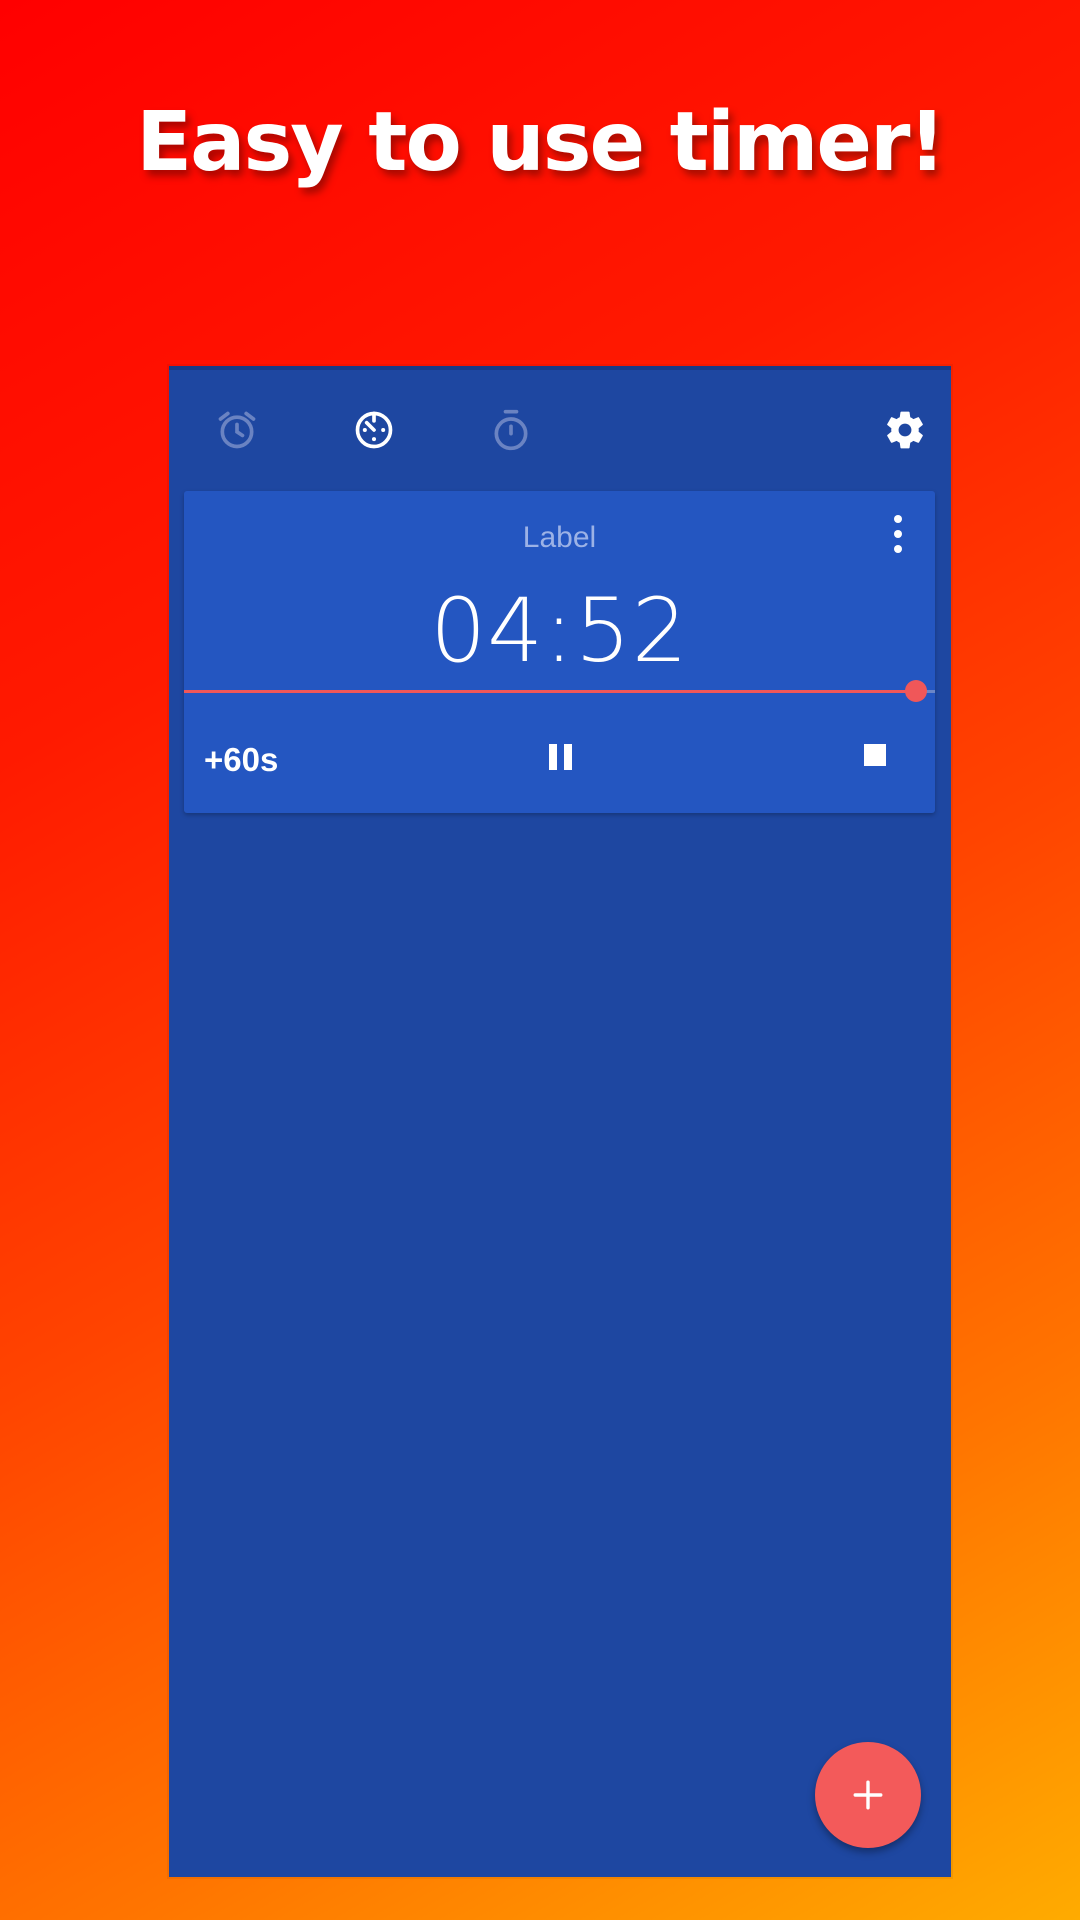 This screenshot has height=1920, width=1080. I want to click on tab-stopwatch, so click(511, 430).